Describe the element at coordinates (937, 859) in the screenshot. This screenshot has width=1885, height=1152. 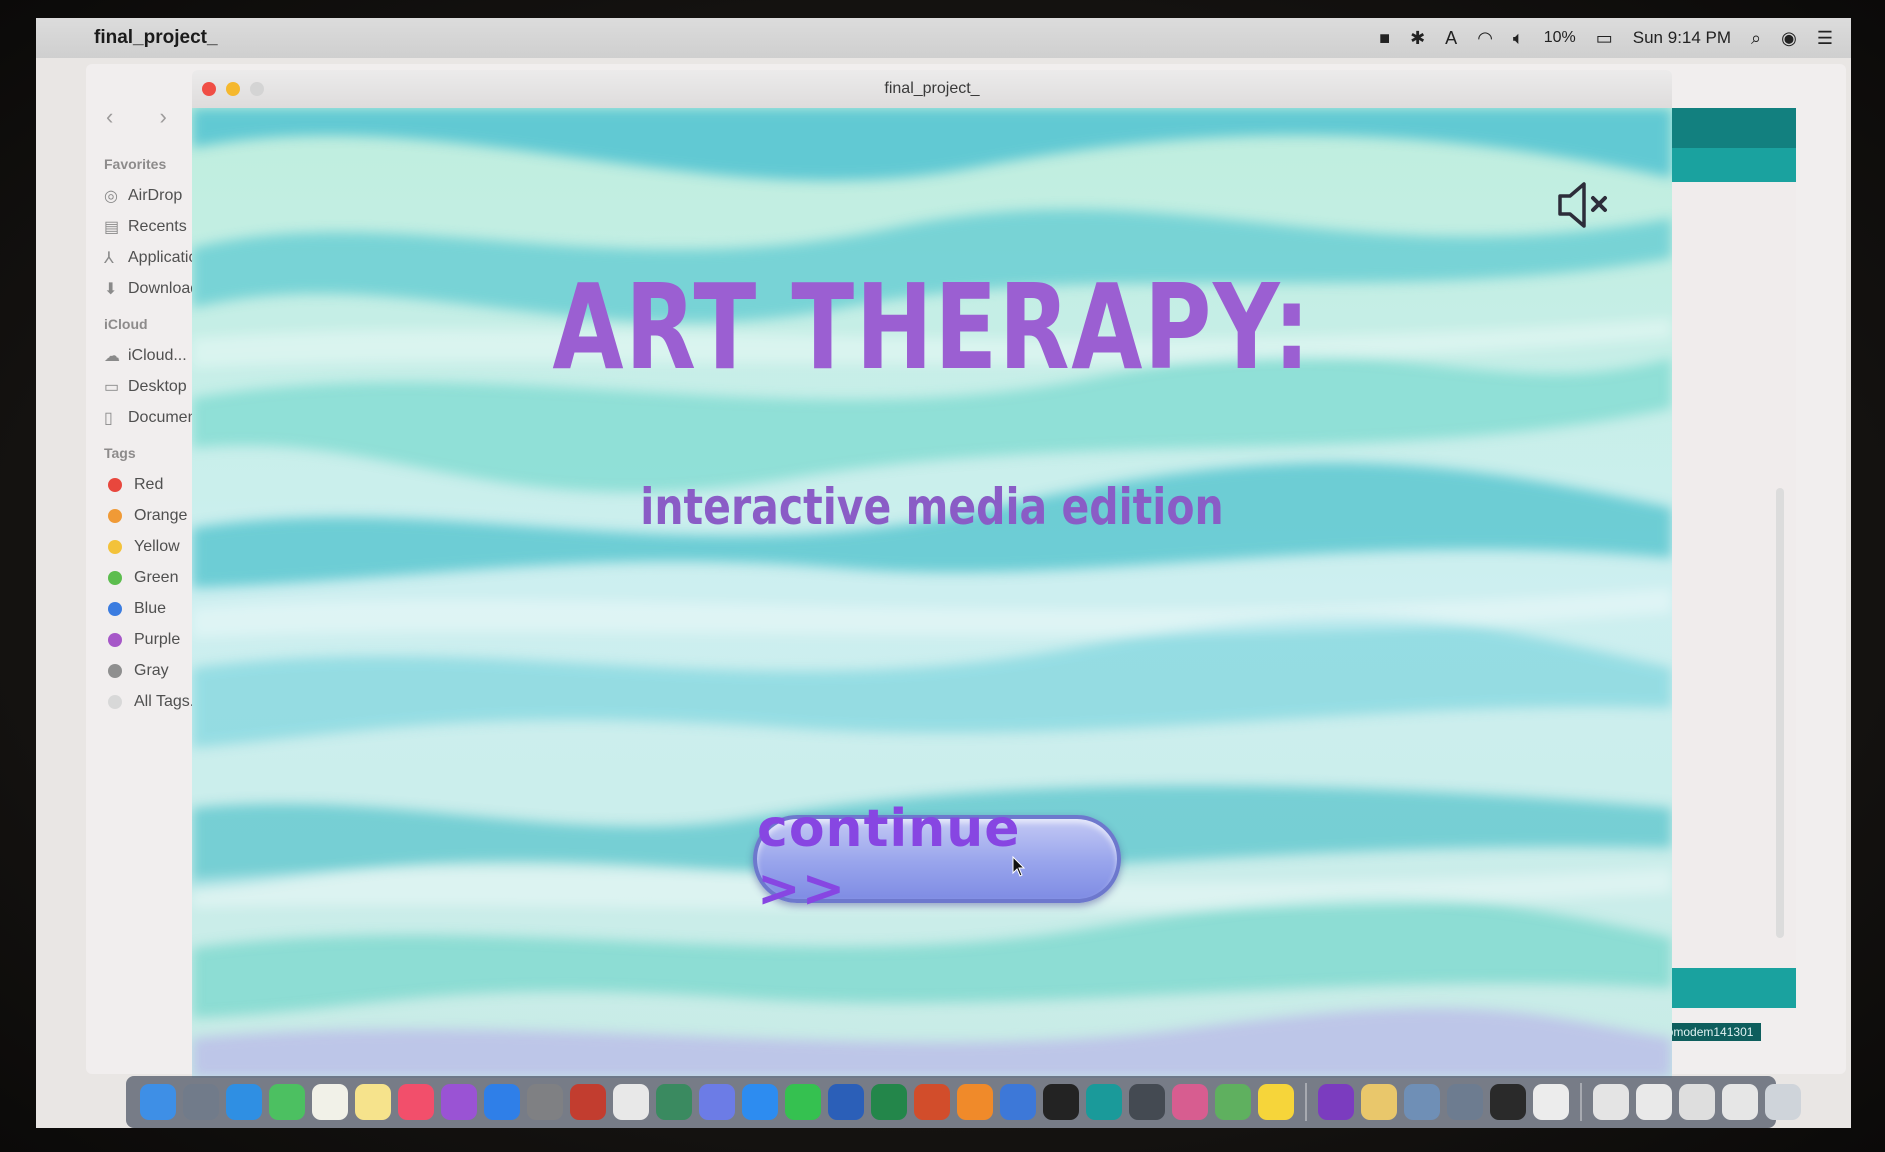
I see `continue-button: continue >>` at that location.